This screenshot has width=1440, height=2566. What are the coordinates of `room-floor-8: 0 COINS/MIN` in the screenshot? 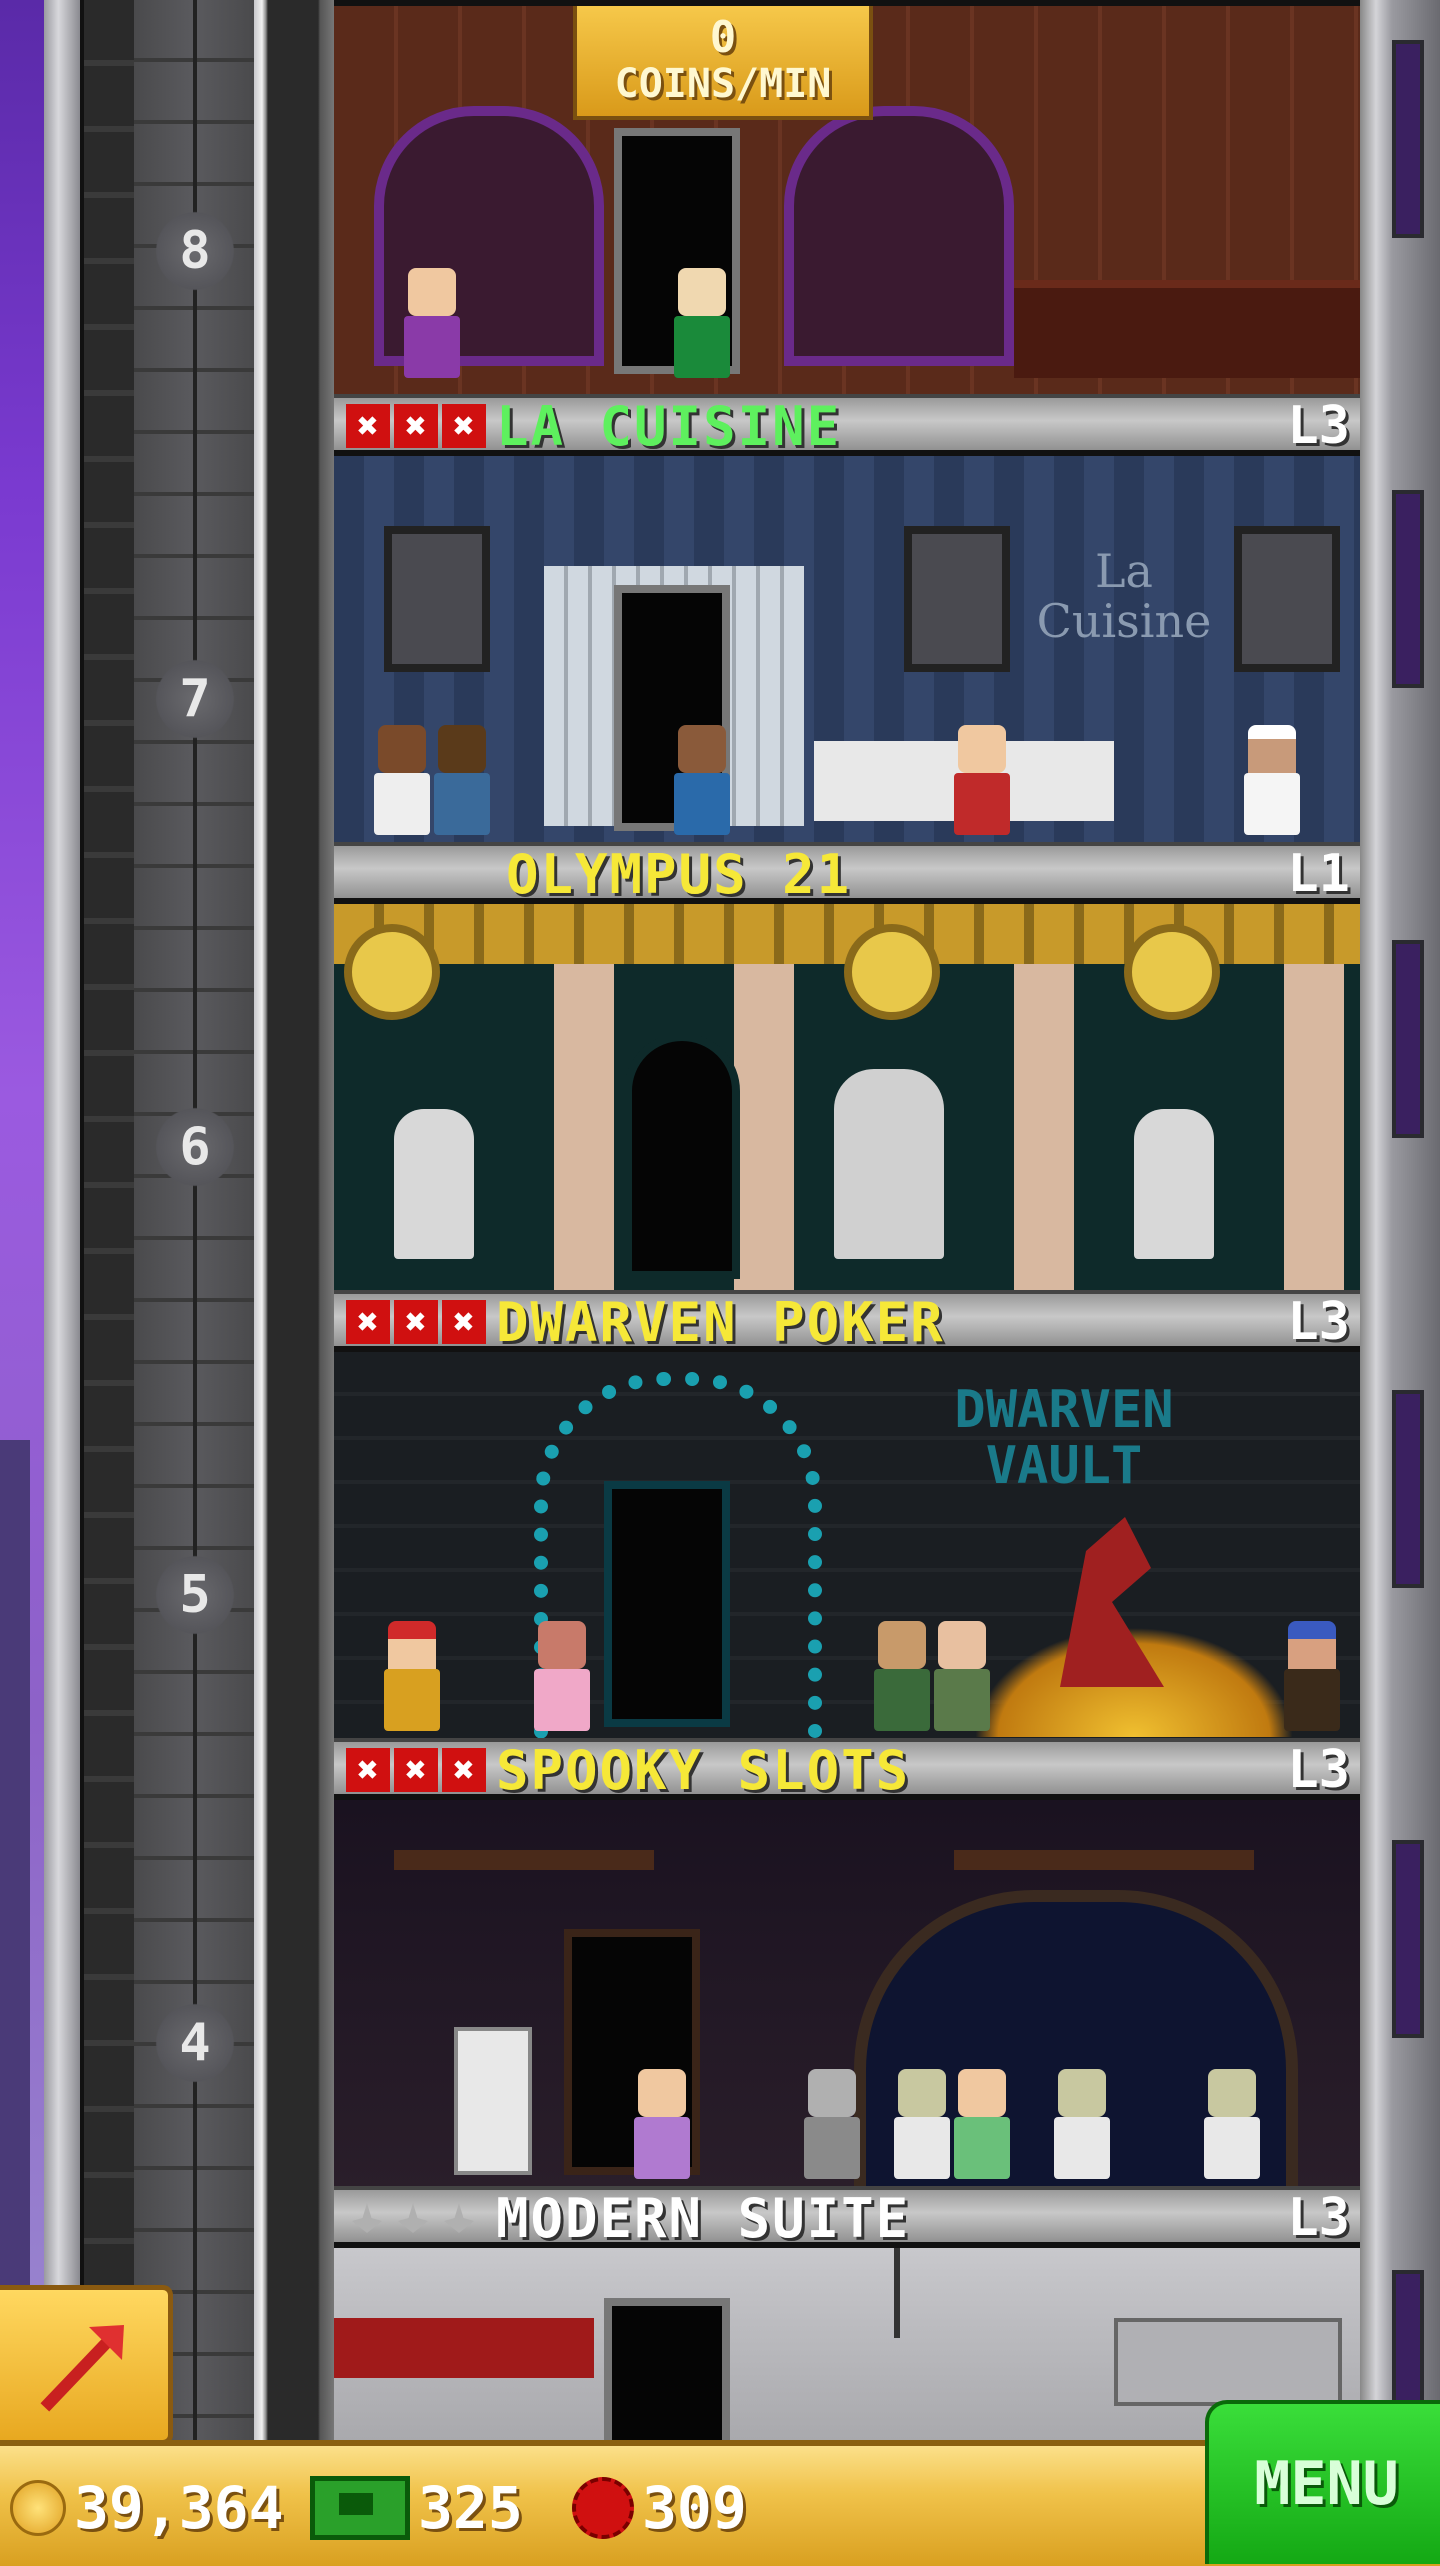 It's located at (847, 200).